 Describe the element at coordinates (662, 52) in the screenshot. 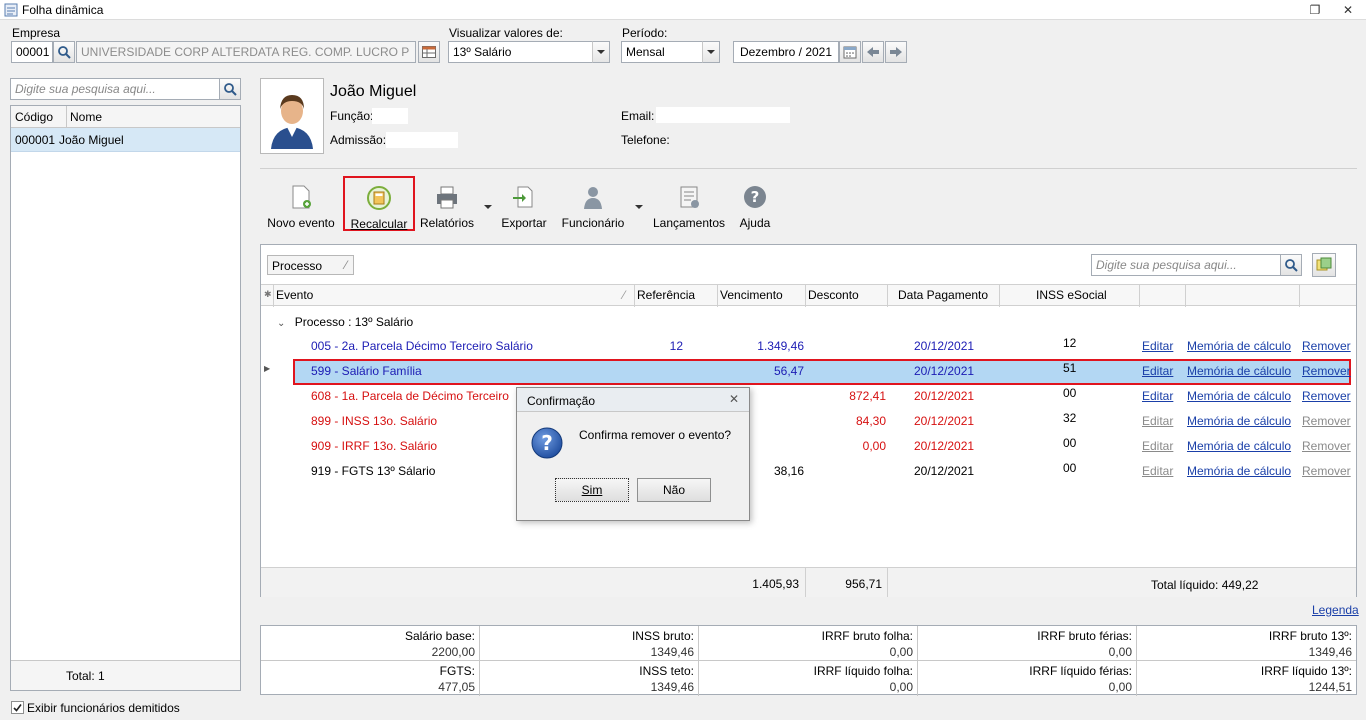

I see `periodo-select: Mensal` at that location.